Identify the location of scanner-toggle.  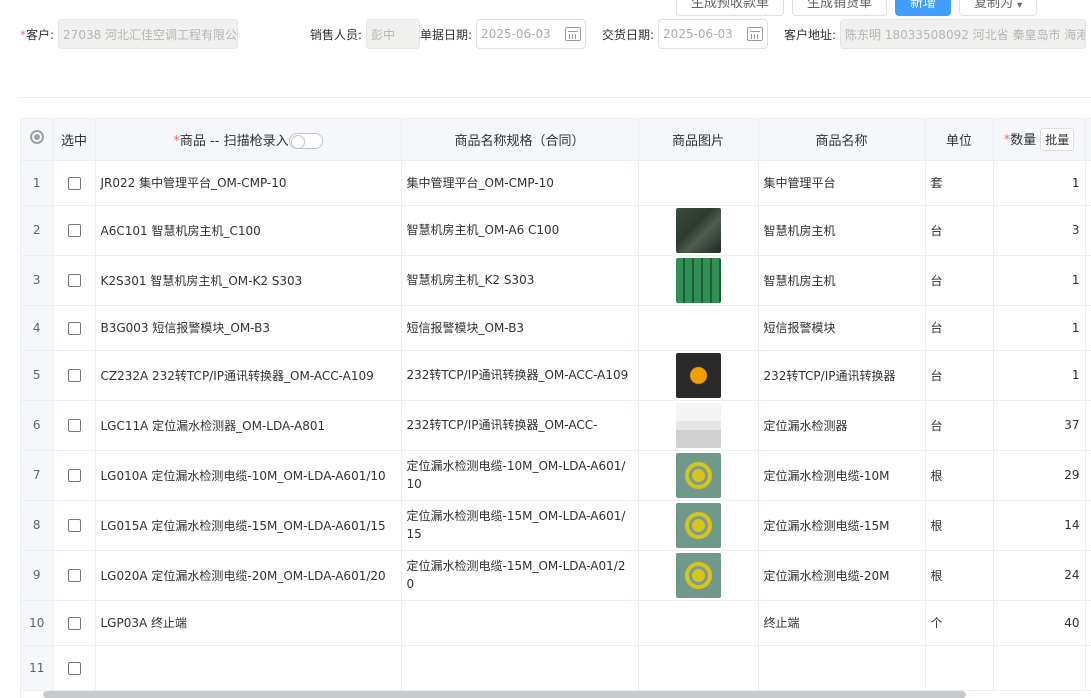
(305, 141).